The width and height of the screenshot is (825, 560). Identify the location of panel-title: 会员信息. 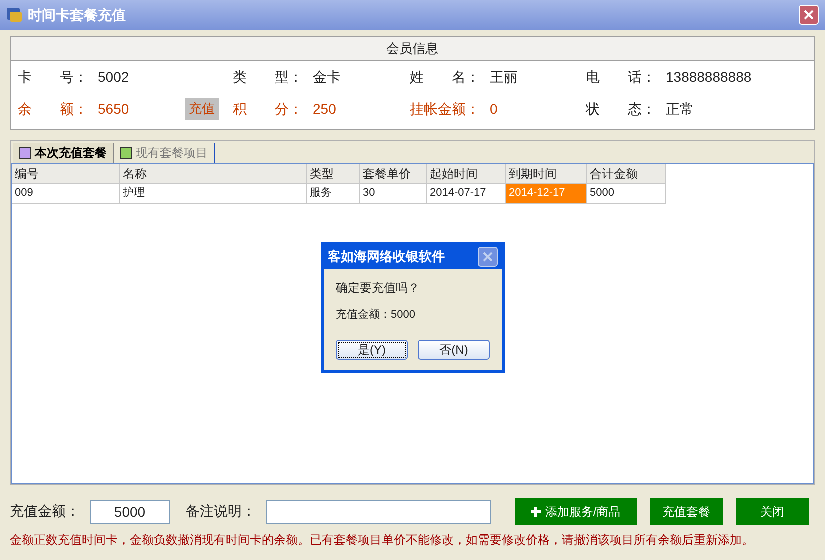
(412, 49).